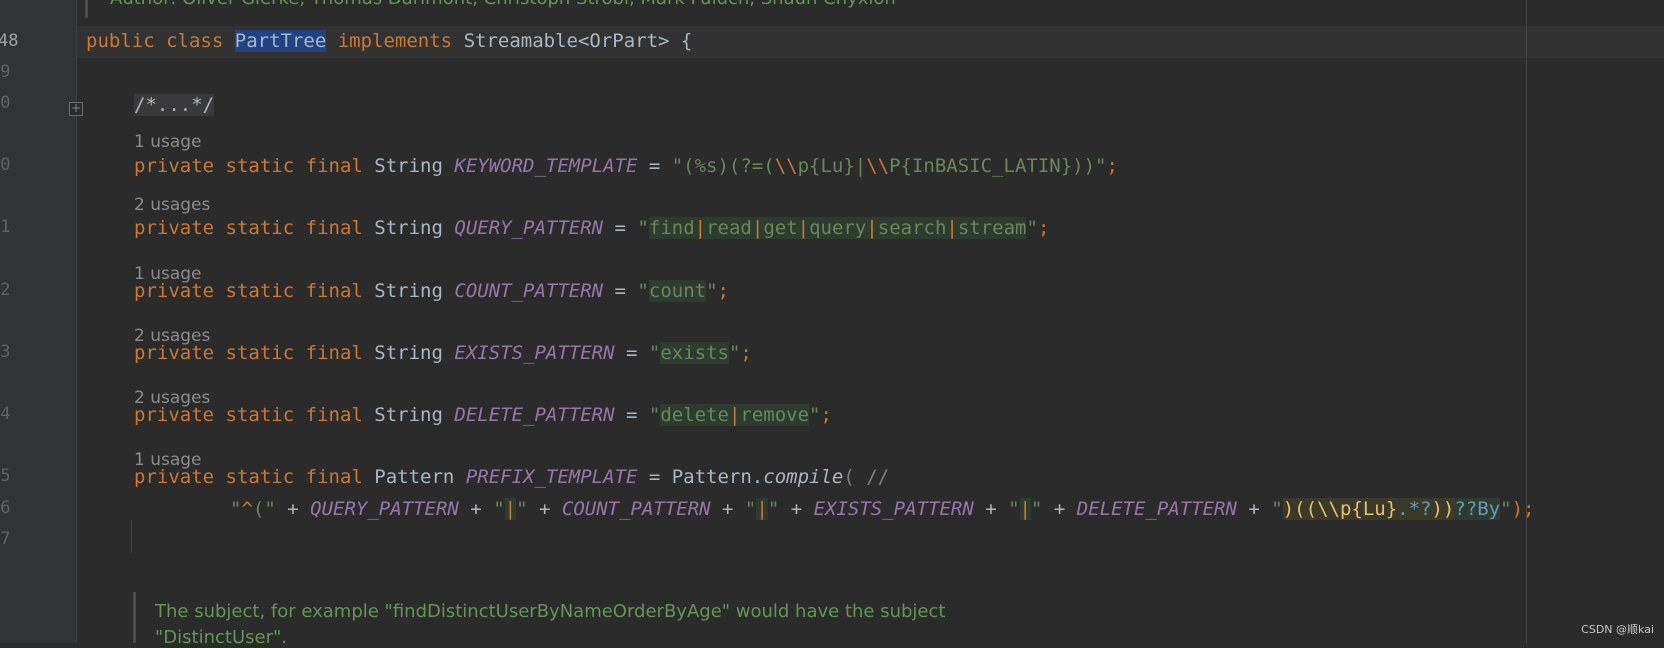 The image size is (1664, 648). Describe the element at coordinates (551, 477) in the screenshot. I see `field-name: PREFIX_TEMPLATE` at that location.